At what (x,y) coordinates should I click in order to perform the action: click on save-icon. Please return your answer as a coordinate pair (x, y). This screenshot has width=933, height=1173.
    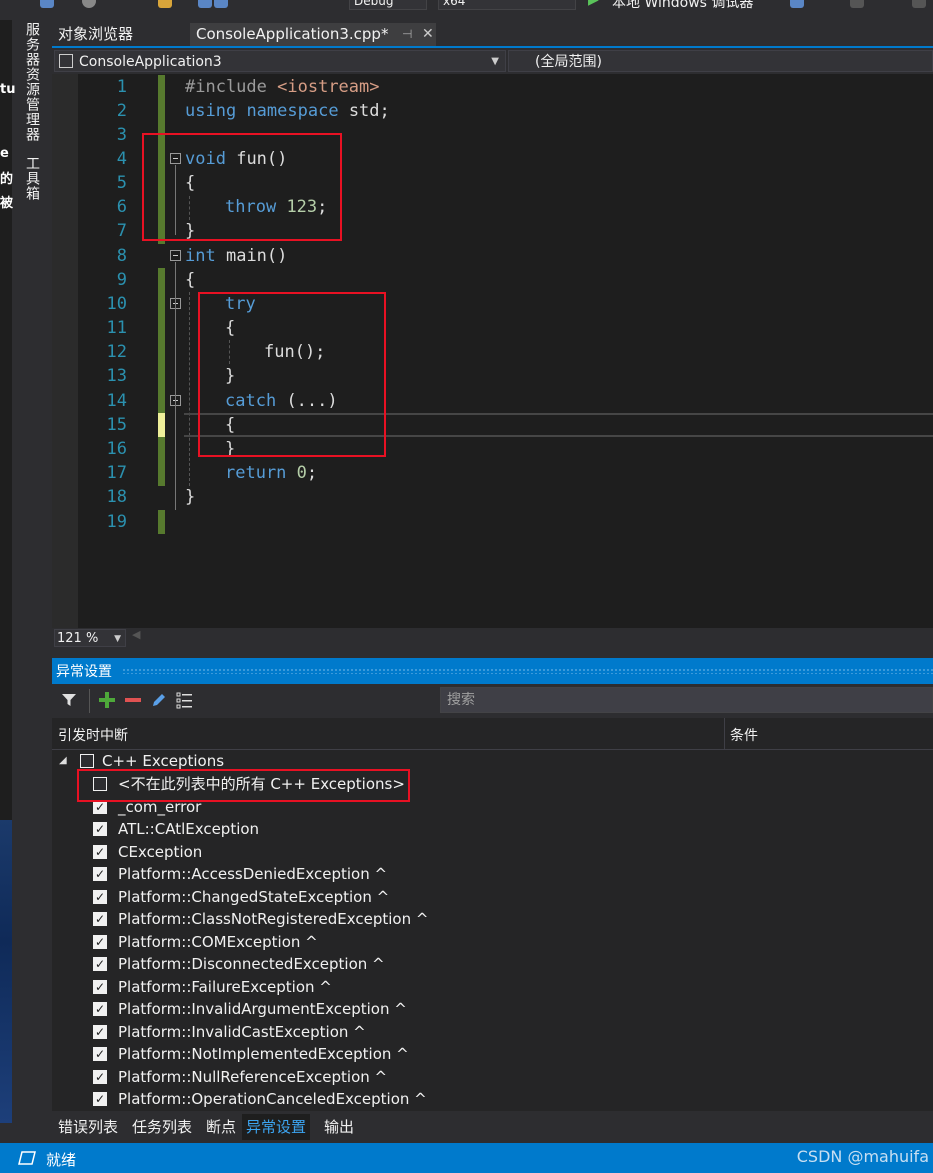
    Looking at the image, I should click on (205, 4).